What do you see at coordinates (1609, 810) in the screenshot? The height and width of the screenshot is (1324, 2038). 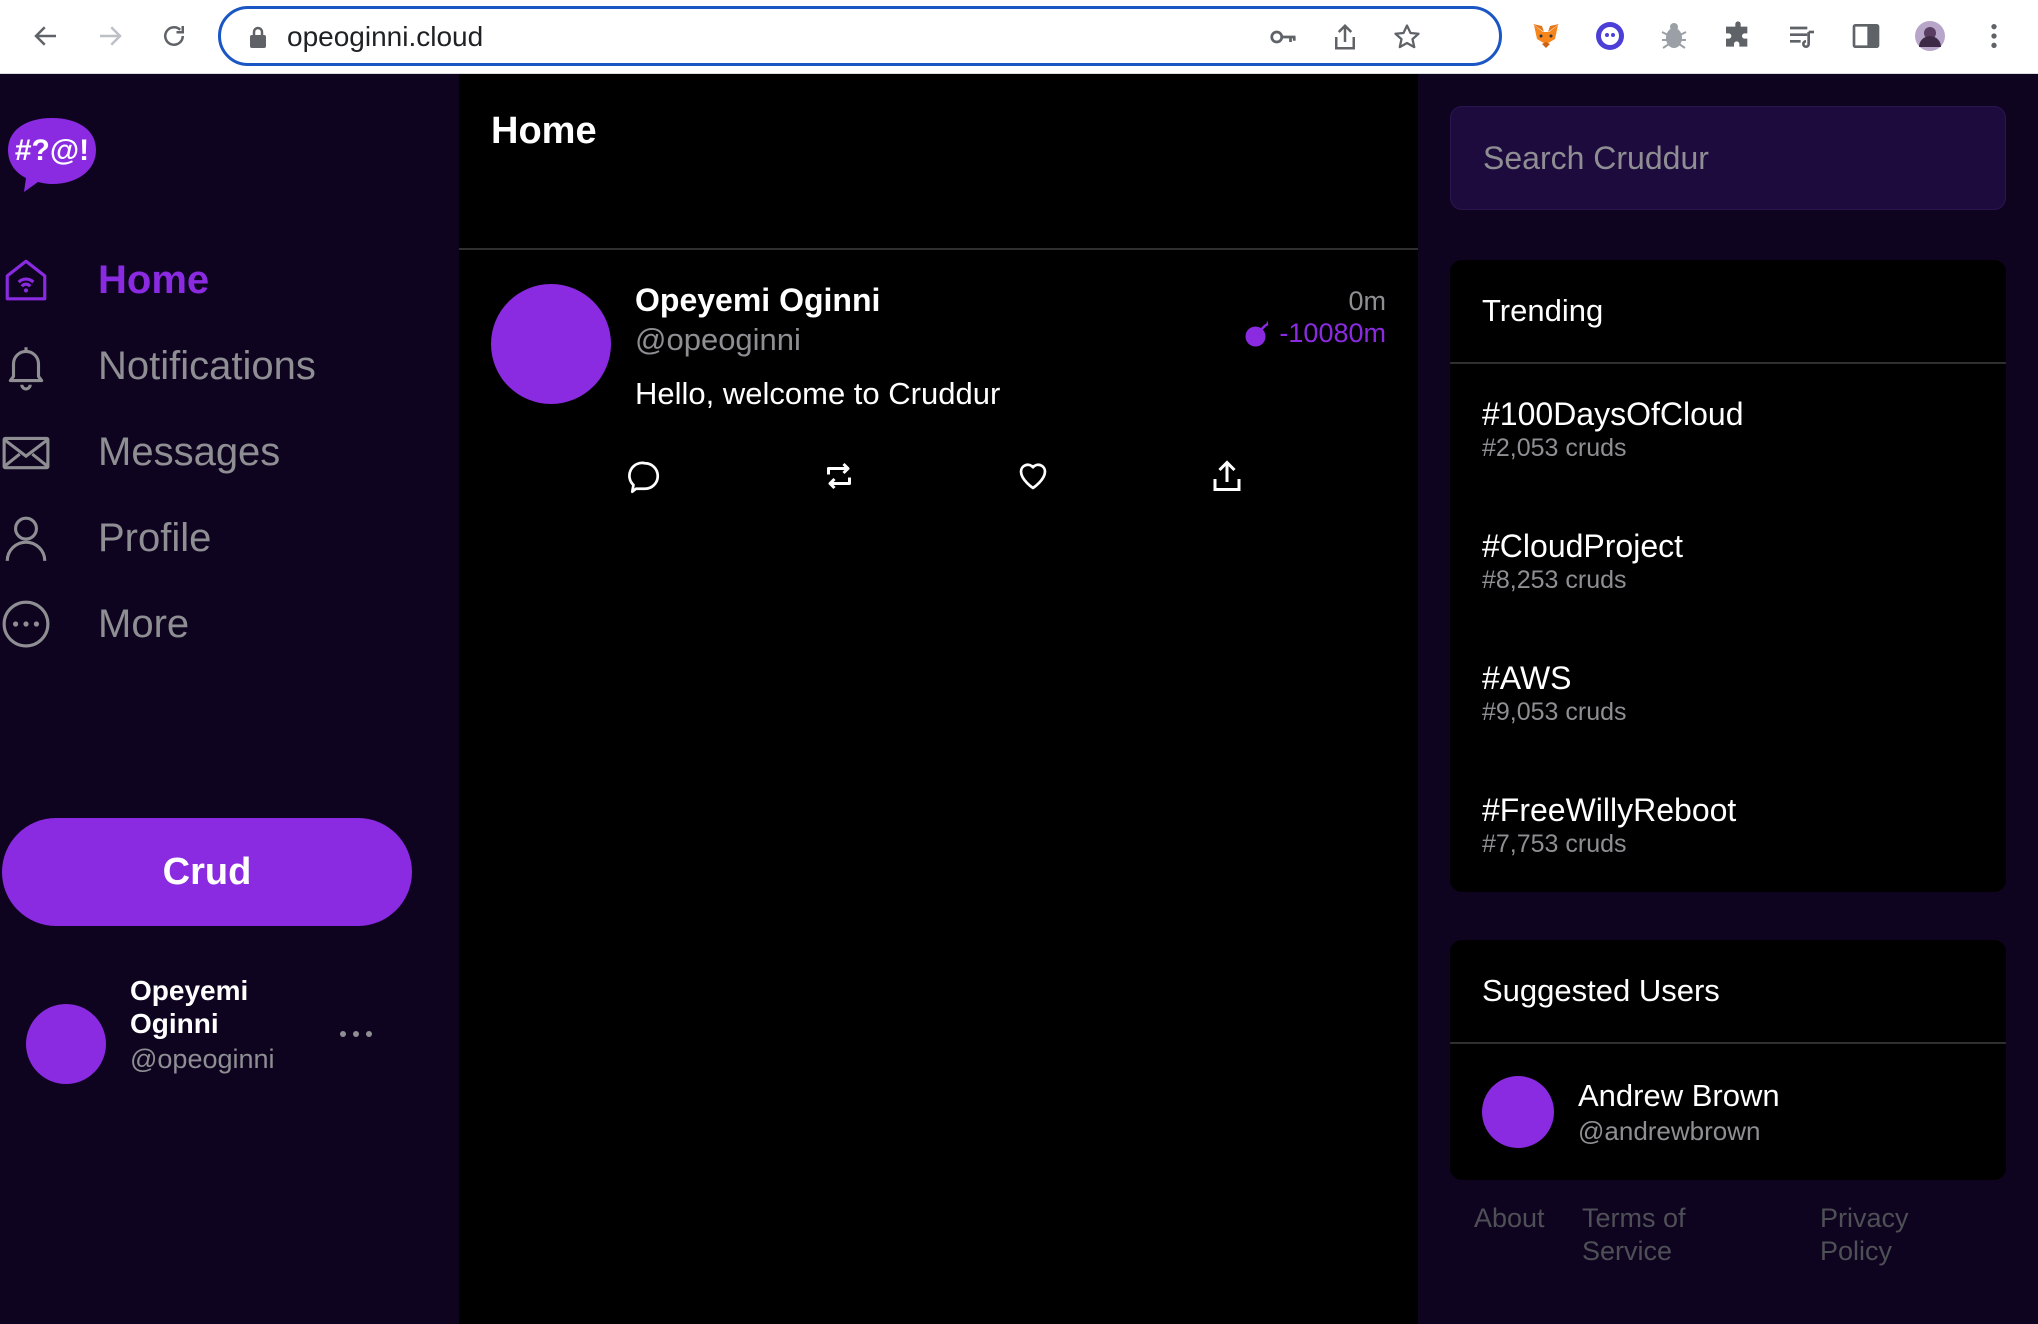 I see `trending-tag: #FreeWillyReboot` at bounding box center [1609, 810].